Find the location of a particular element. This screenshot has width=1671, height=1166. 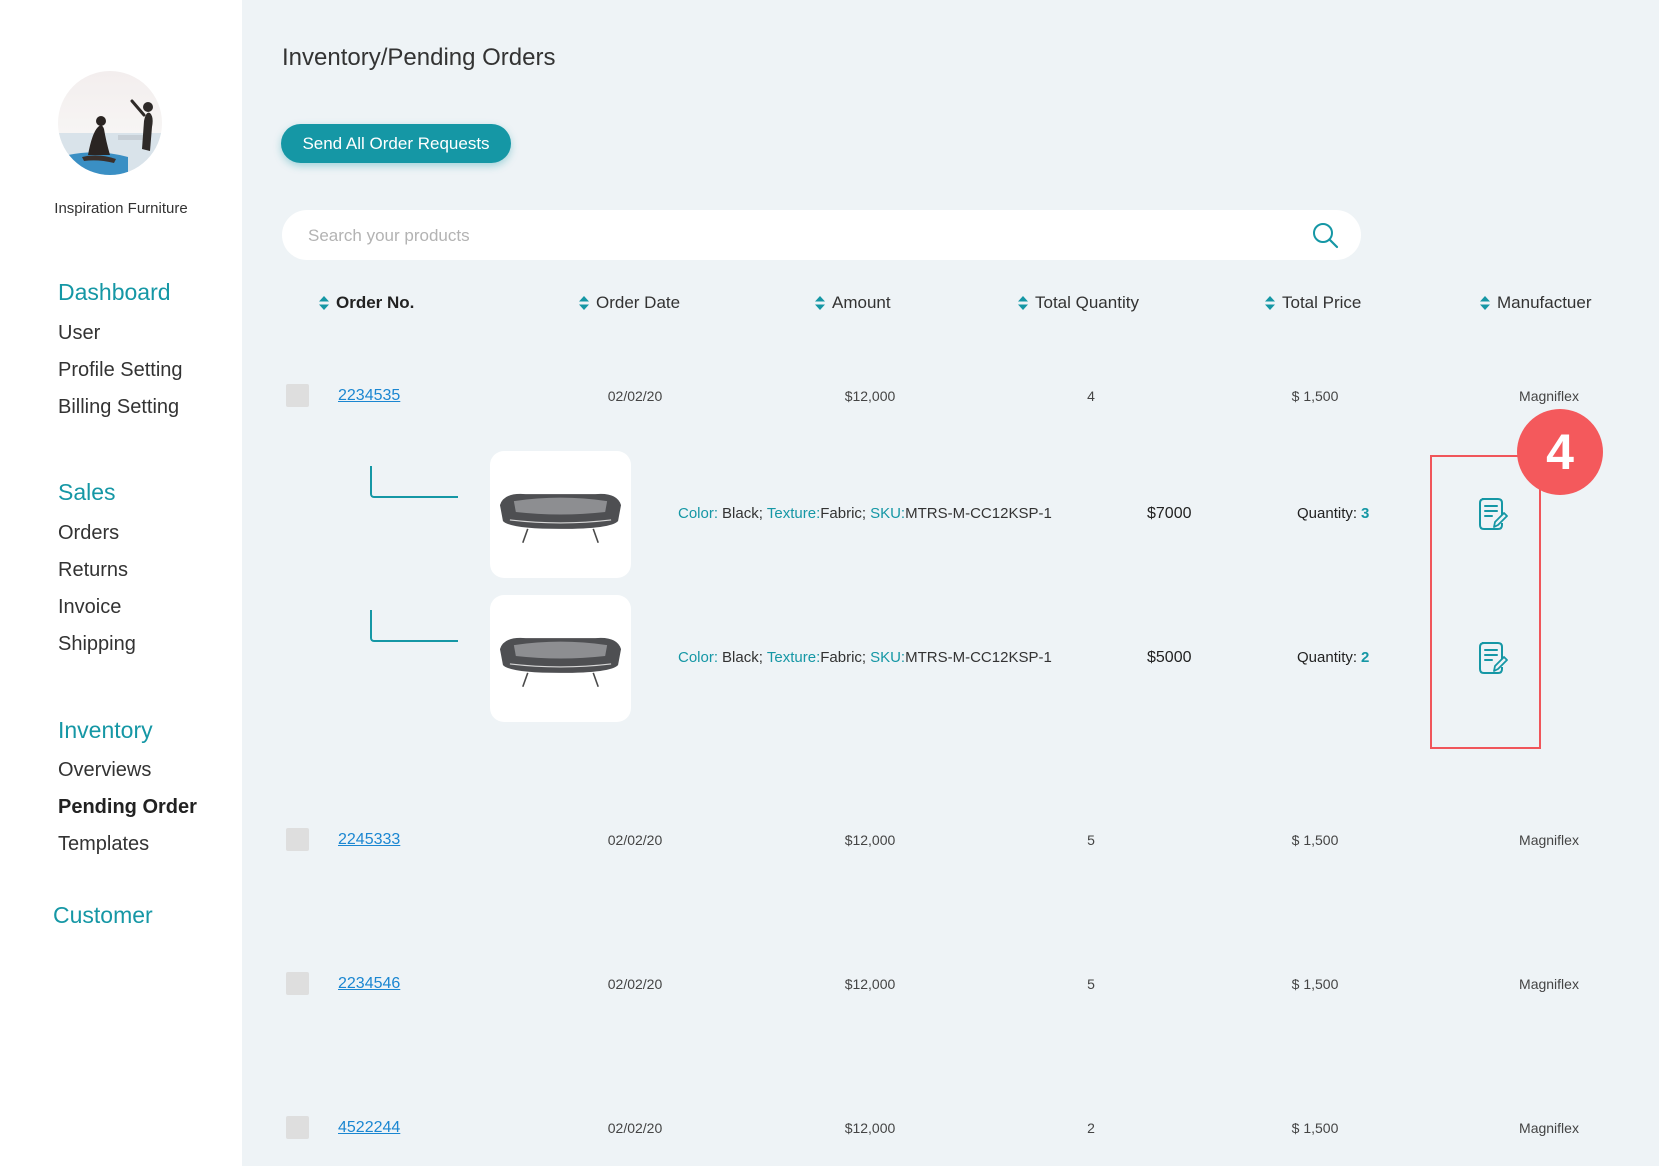

nav-section-dashboard: Dashboard is located at coordinates (114, 292).